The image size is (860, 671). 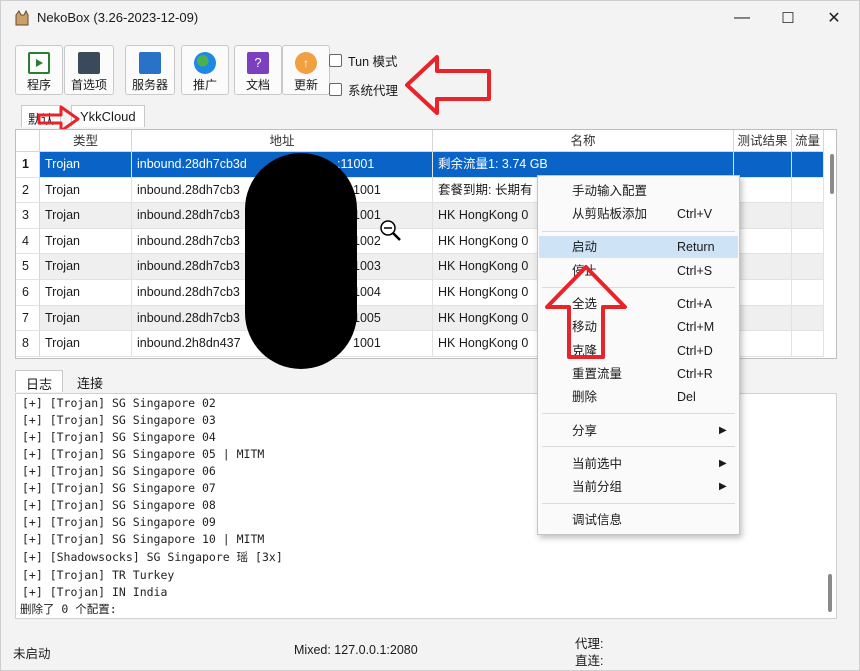 What do you see at coordinates (589, 661) in the screenshot?
I see `status-direct-speed: 直连:` at bounding box center [589, 661].